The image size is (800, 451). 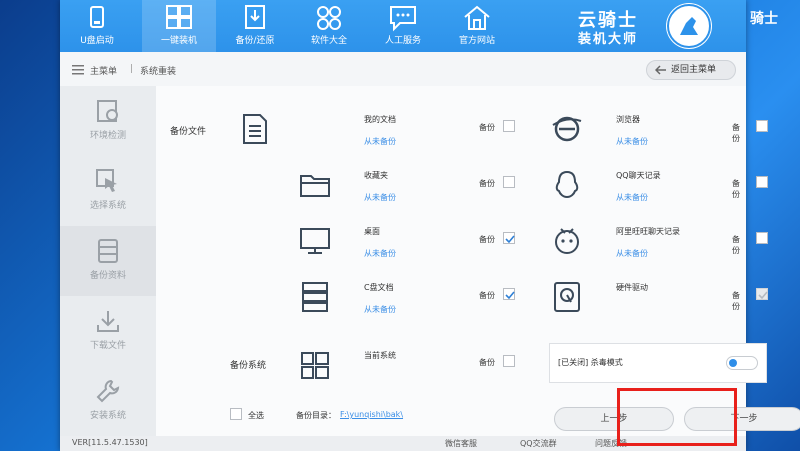 What do you see at coordinates (660, 70) in the screenshot?
I see `return-icon` at bounding box center [660, 70].